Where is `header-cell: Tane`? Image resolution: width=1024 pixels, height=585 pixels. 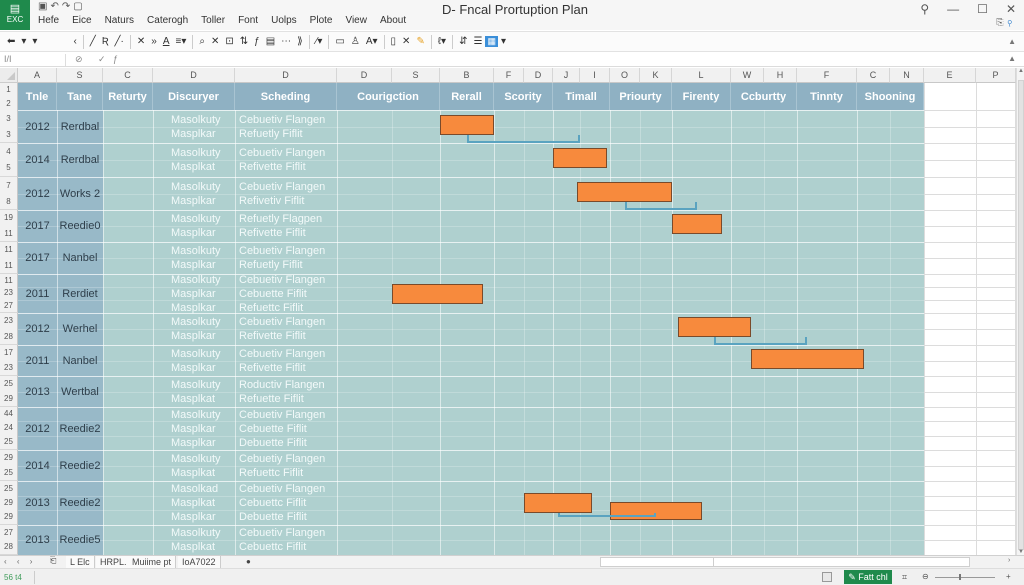
header-cell: Tane is located at coordinates (80, 96).